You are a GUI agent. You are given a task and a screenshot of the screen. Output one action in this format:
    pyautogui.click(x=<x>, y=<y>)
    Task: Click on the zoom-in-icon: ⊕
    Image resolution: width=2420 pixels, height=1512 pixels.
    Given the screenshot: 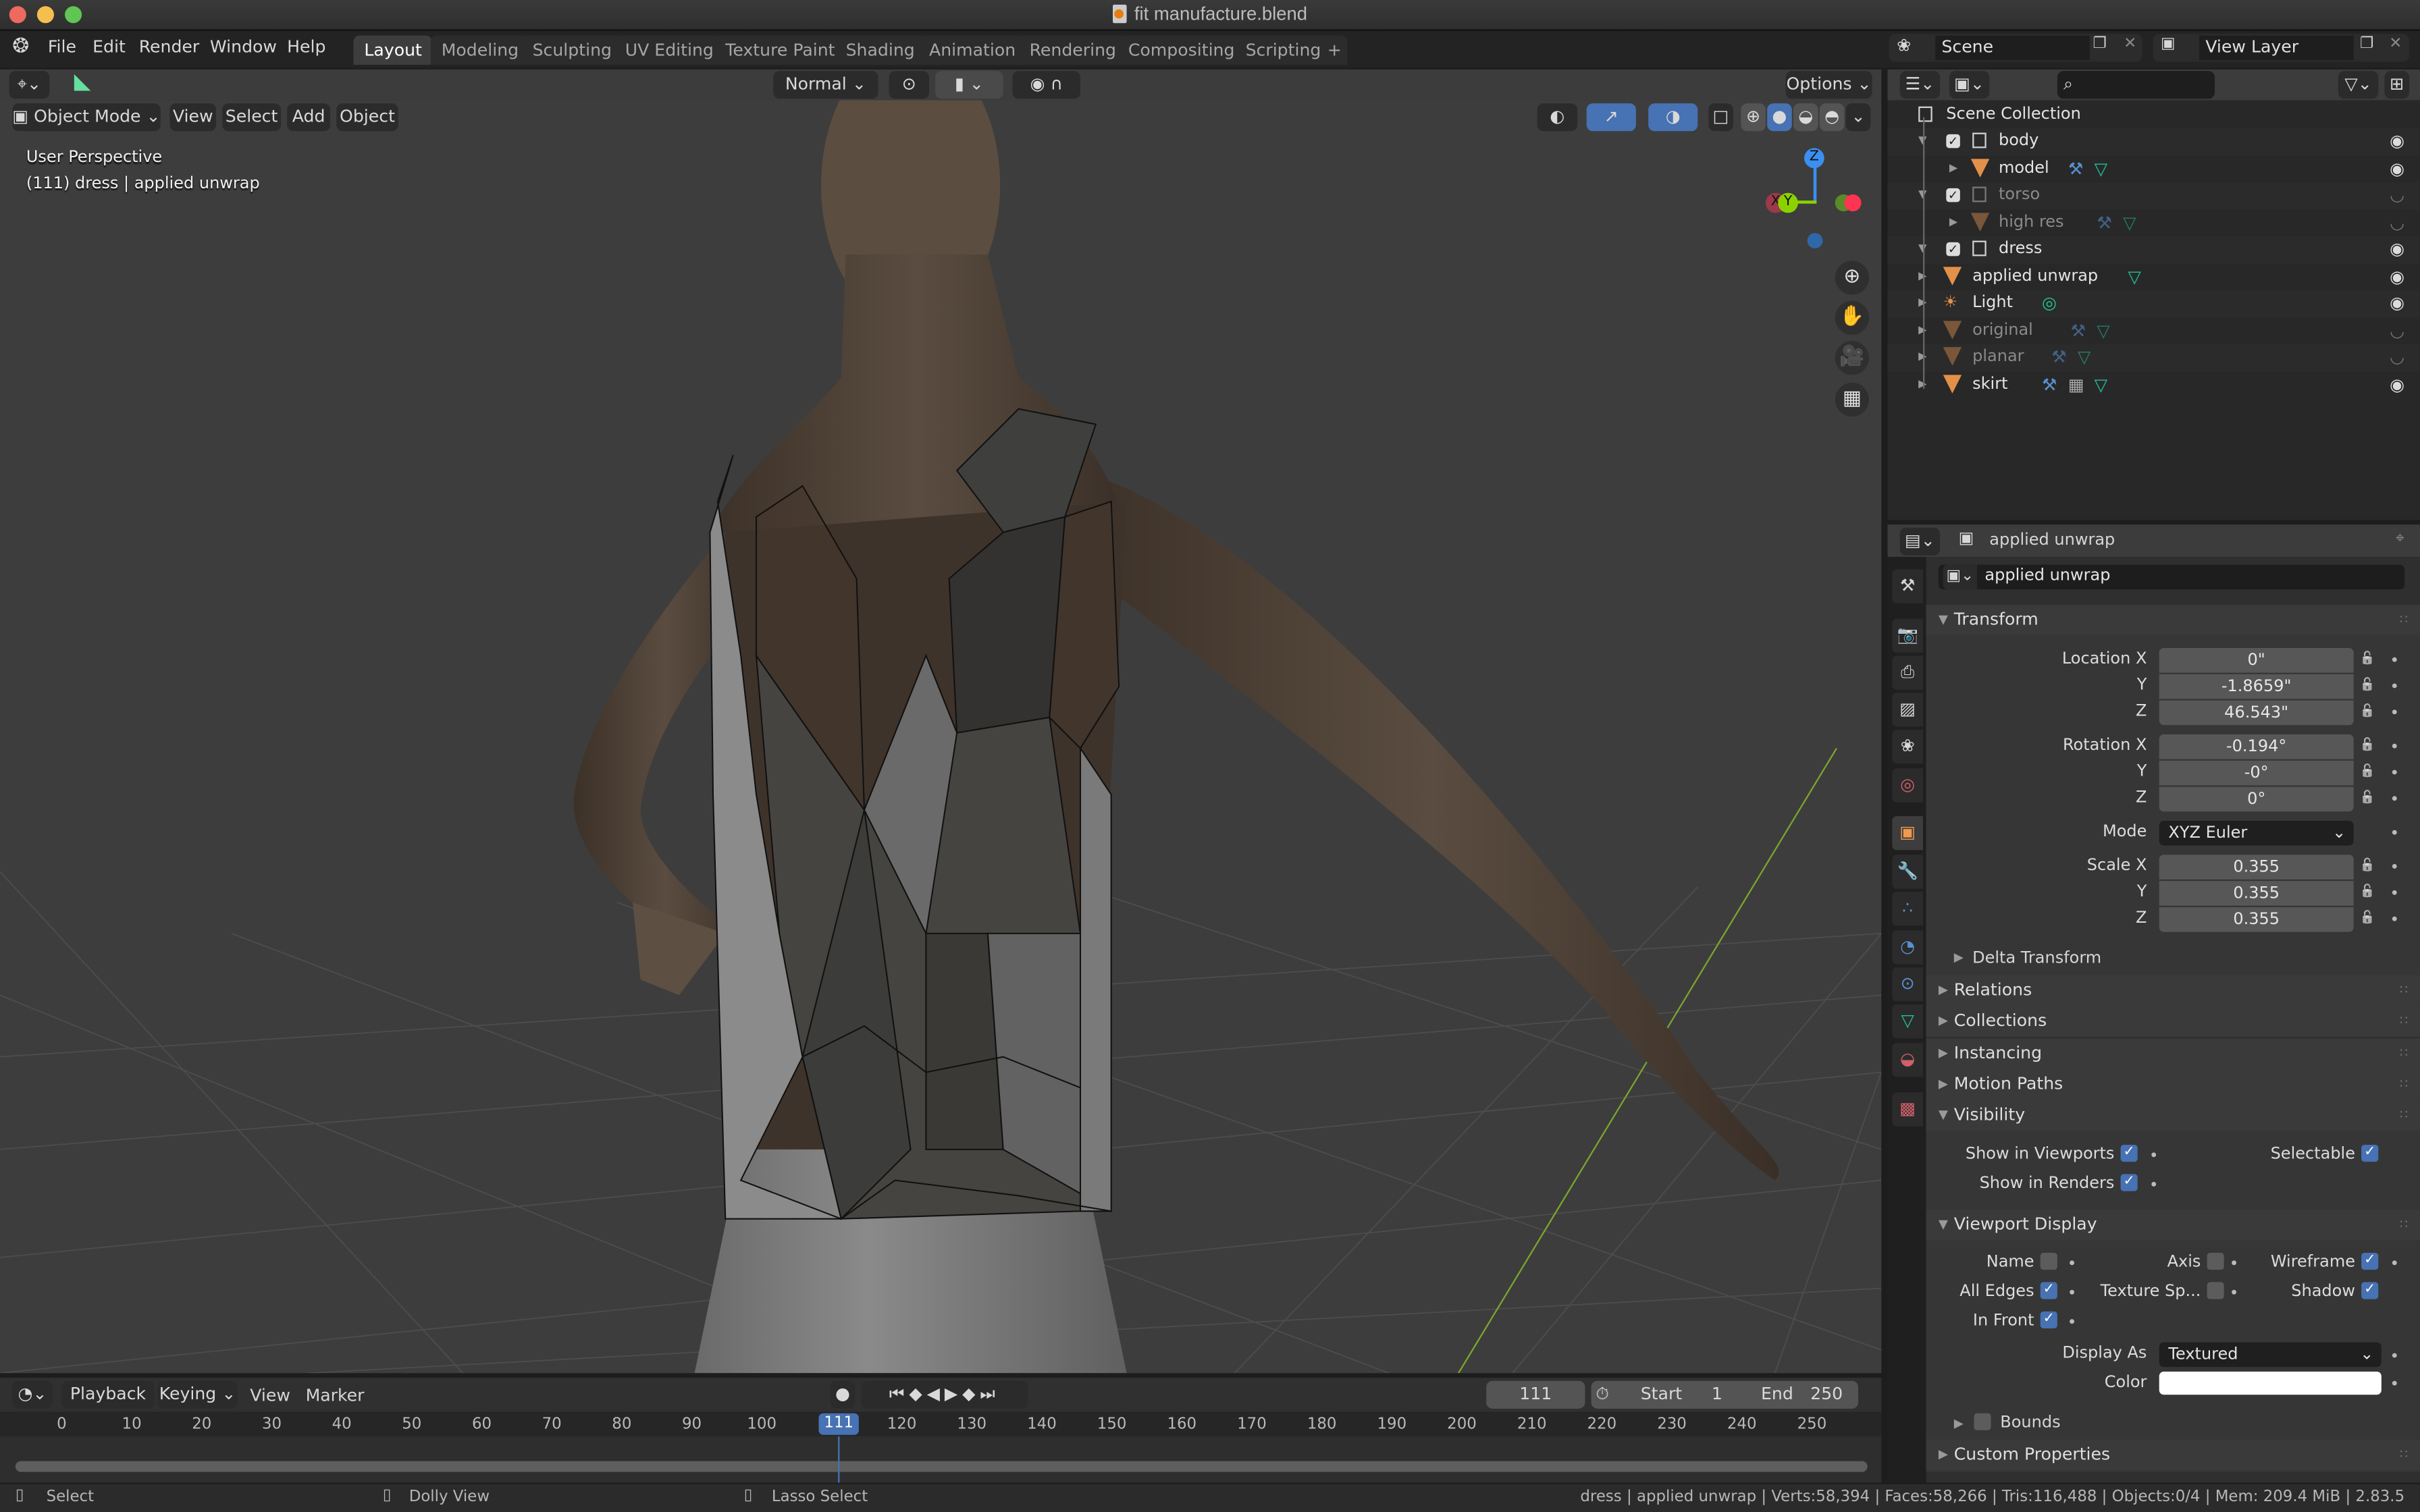 What is the action you would take?
    pyautogui.click(x=1852, y=278)
    